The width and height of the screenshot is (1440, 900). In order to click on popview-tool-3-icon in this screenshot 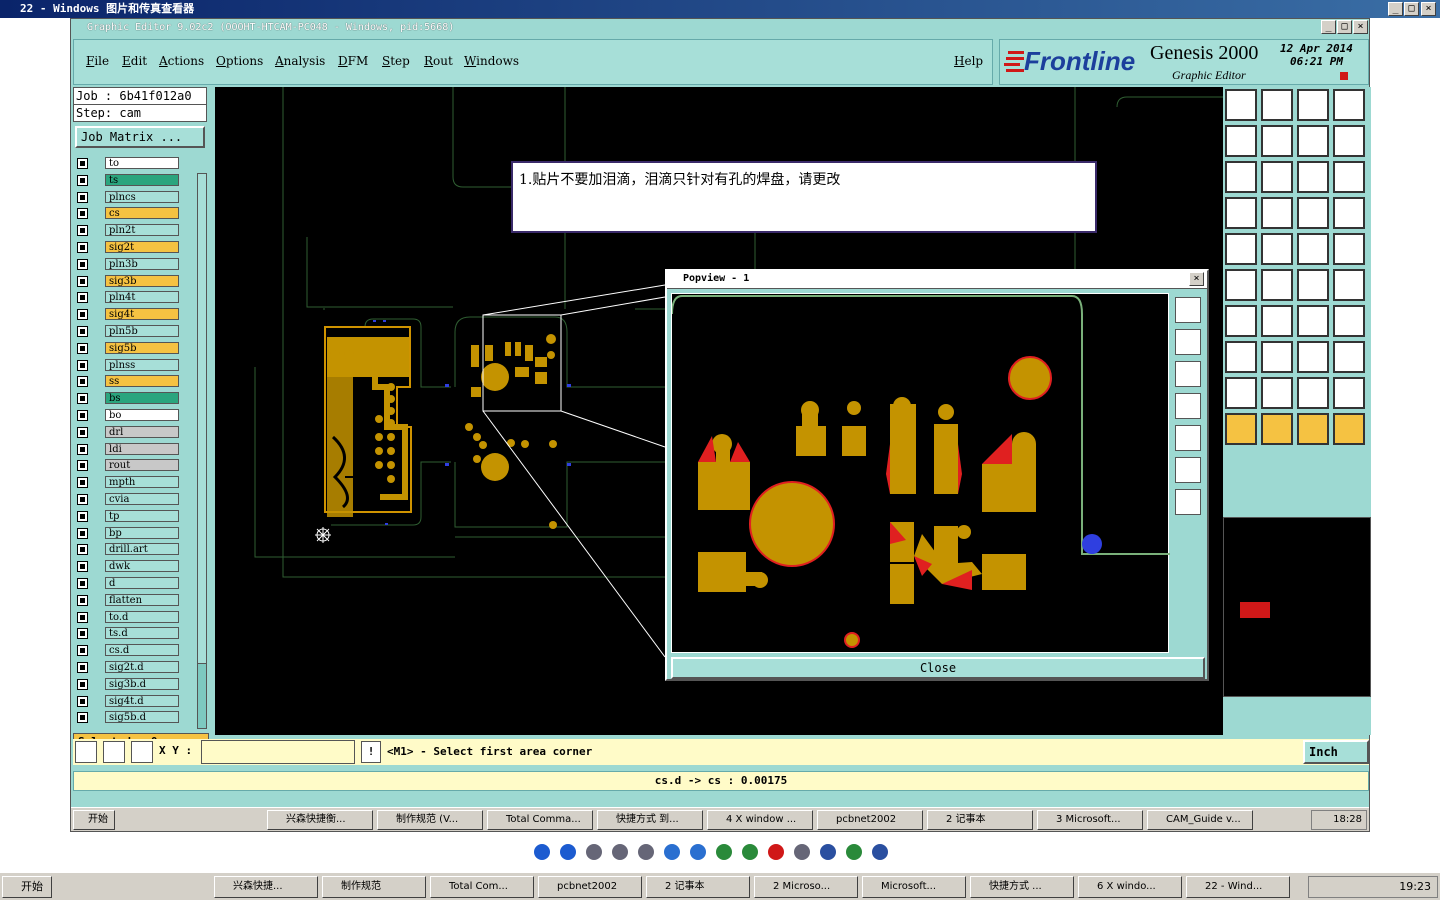, I will do `click(1188, 406)`.